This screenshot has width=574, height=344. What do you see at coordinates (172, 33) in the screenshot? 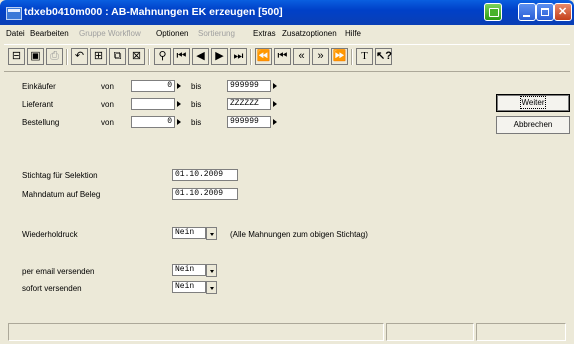
I see `menu-optionen: Optionen` at bounding box center [172, 33].